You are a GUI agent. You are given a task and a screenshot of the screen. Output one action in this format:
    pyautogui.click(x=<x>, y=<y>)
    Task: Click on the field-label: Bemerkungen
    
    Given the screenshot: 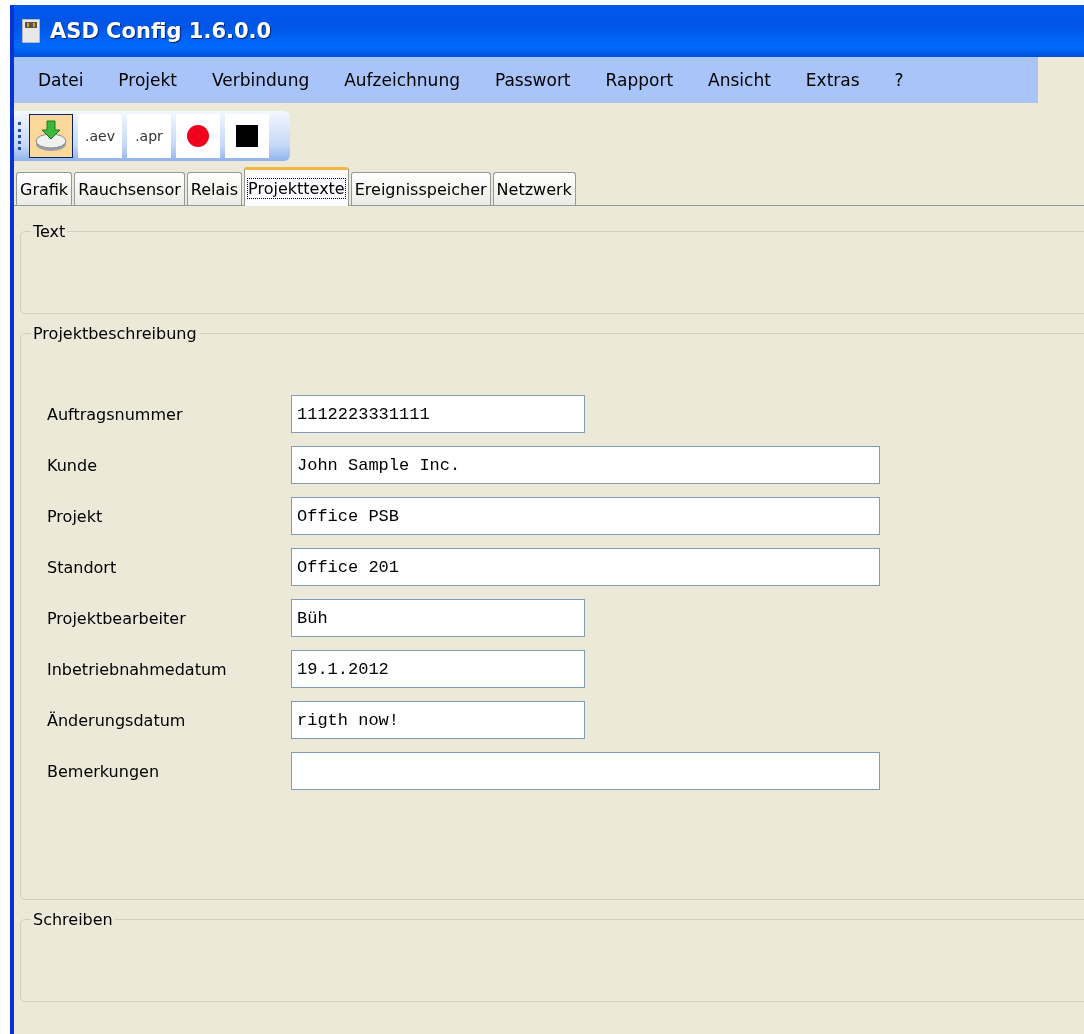 What is the action you would take?
    pyautogui.click(x=104, y=771)
    